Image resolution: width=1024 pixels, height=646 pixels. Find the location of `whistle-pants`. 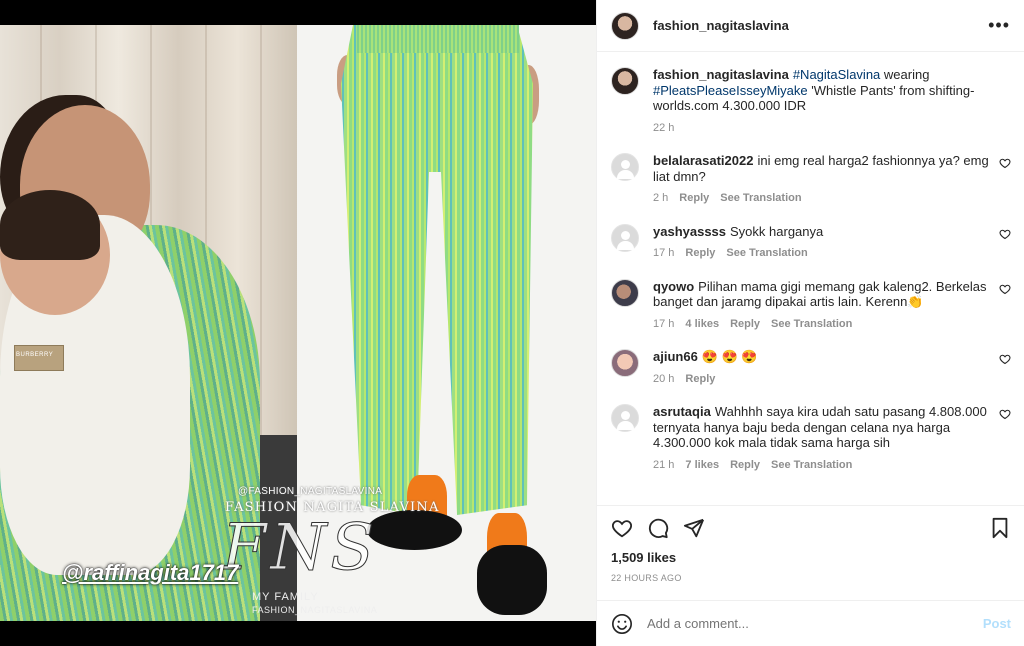

whistle-pants is located at coordinates (437, 270).